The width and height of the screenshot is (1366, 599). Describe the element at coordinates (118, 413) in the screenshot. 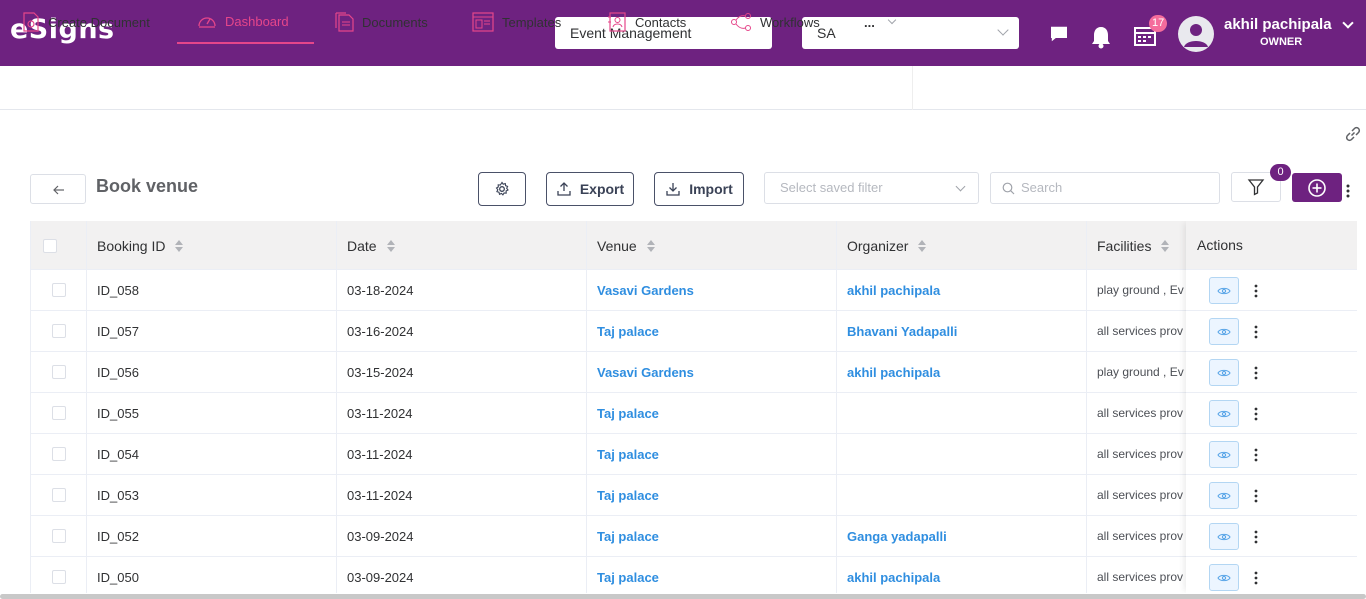

I see `booking-id-cell: ID_055` at that location.